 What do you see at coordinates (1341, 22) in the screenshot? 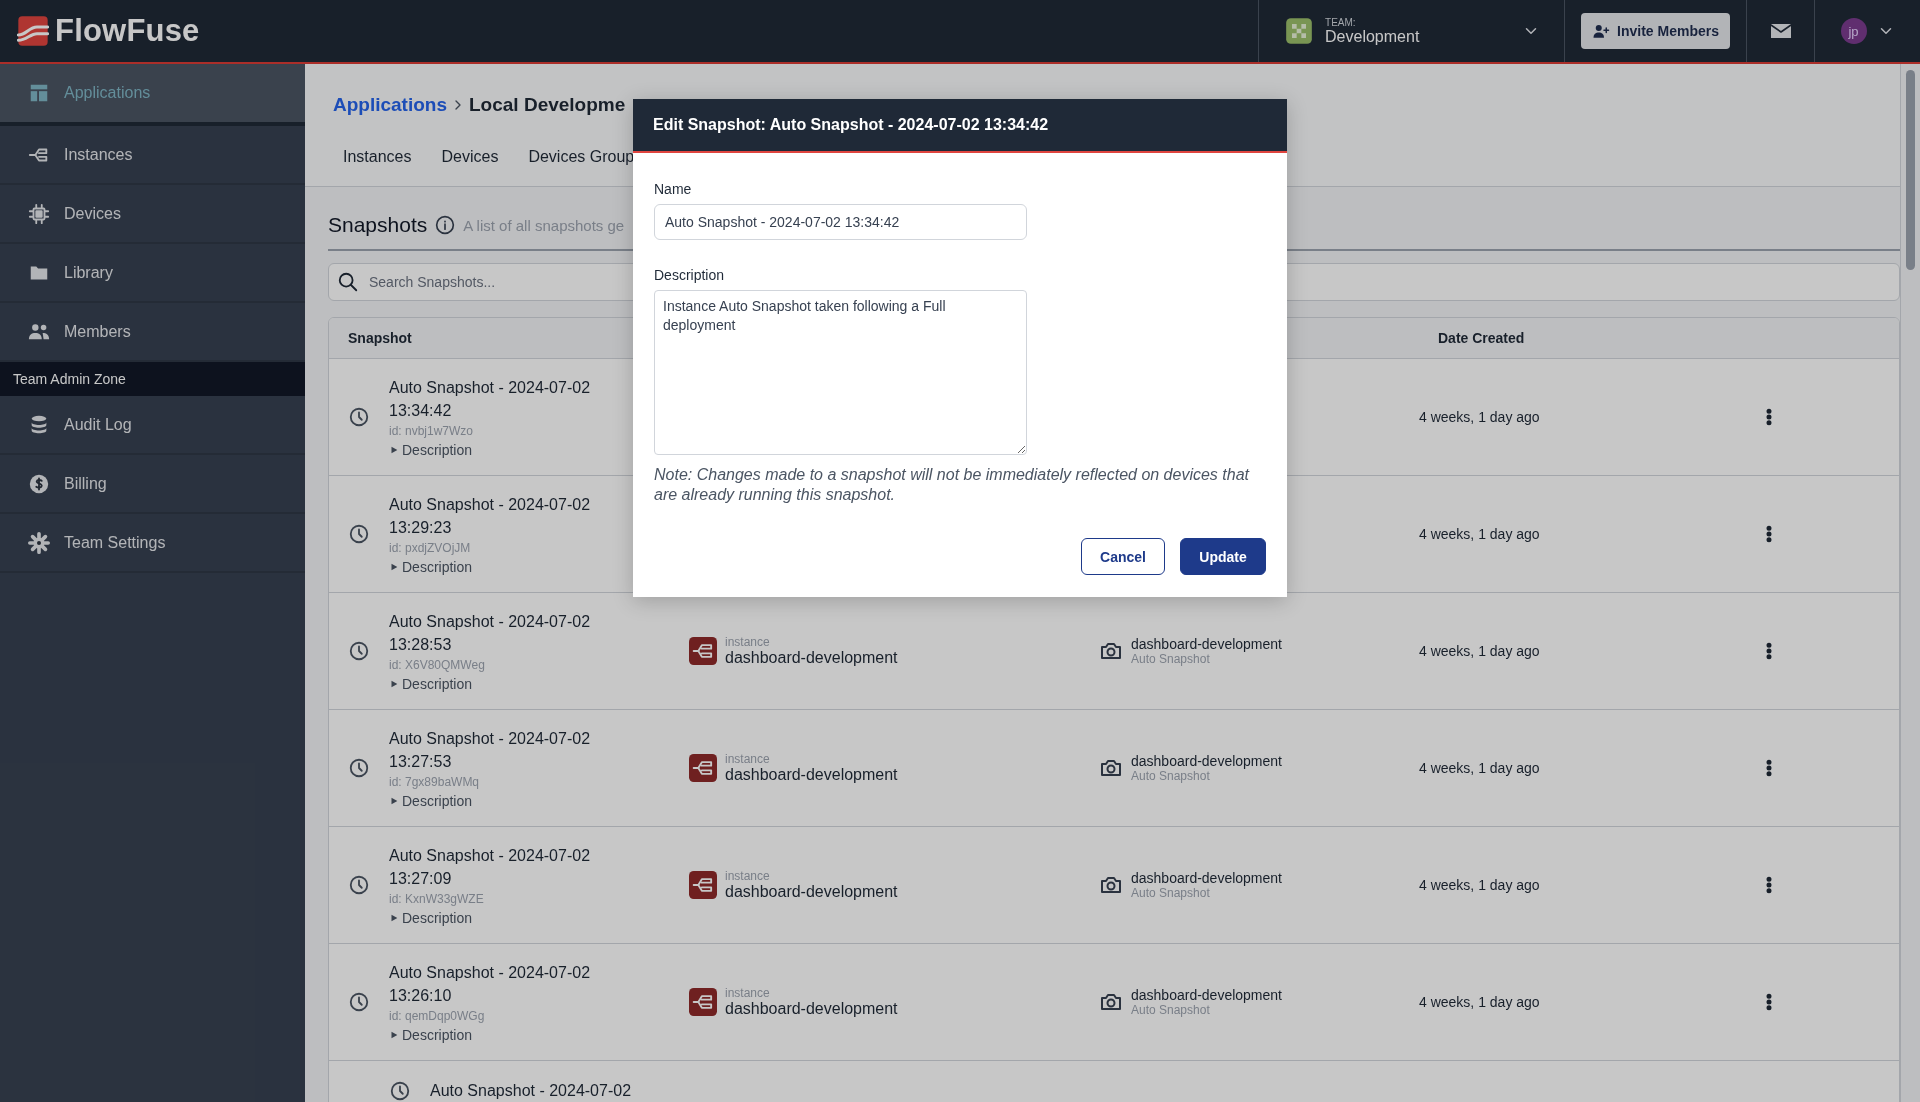
I see `team-label: TEAM:` at bounding box center [1341, 22].